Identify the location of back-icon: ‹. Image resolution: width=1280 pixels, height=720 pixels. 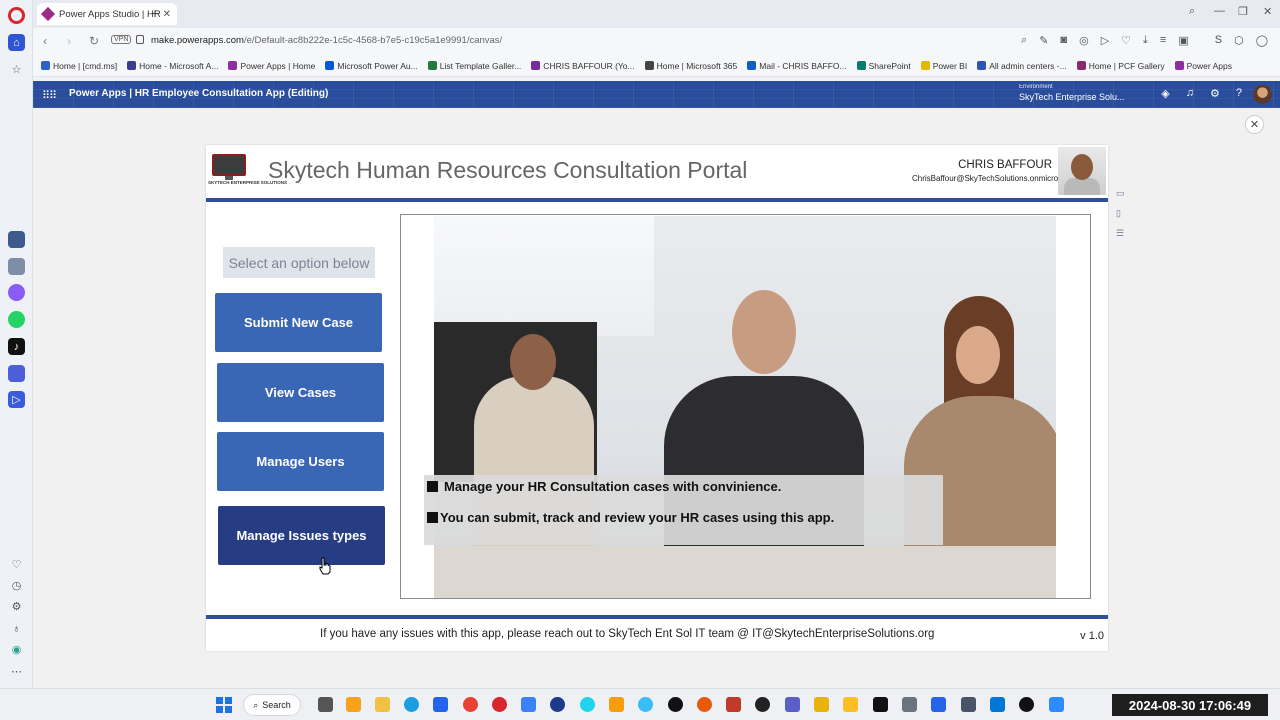
(45, 41).